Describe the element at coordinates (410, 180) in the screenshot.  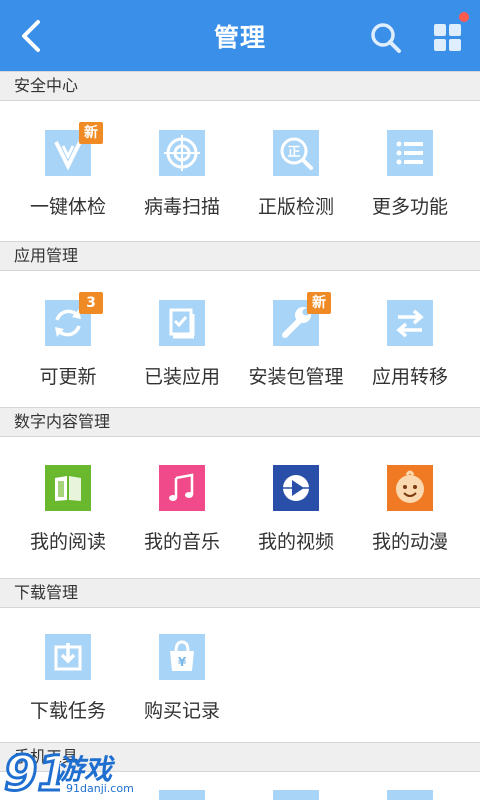
I see `tile-more-features: 更多功能` at that location.